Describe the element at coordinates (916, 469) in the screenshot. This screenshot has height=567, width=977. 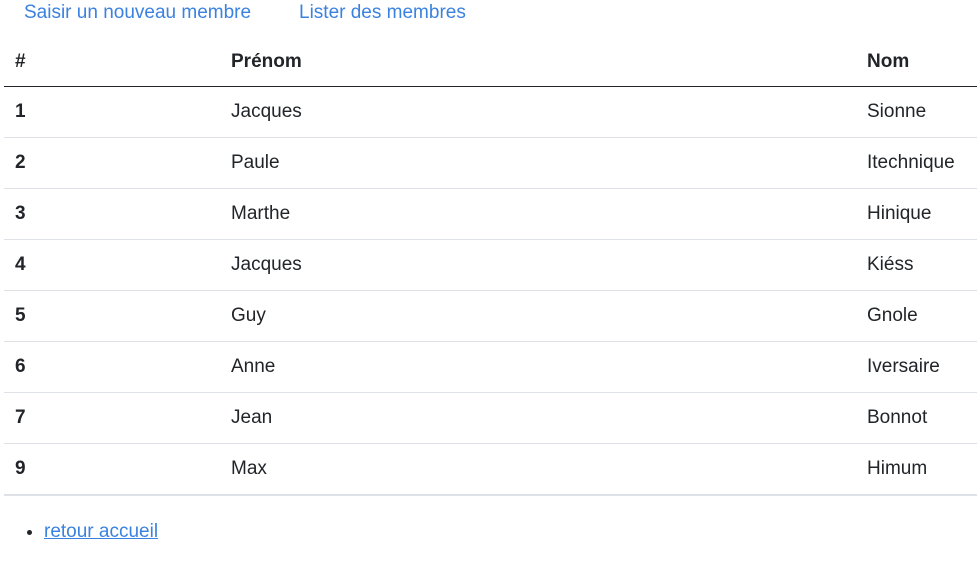
I see `cell-nom: Himum` at that location.